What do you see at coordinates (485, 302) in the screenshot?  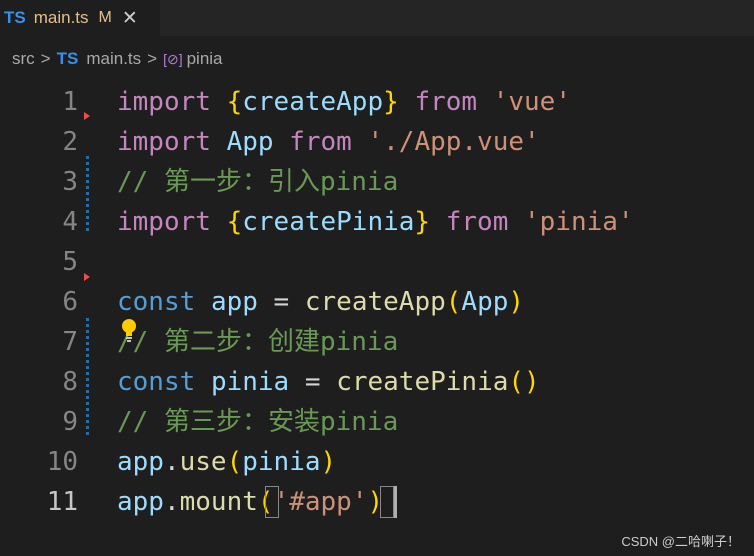 I see `token: App` at bounding box center [485, 302].